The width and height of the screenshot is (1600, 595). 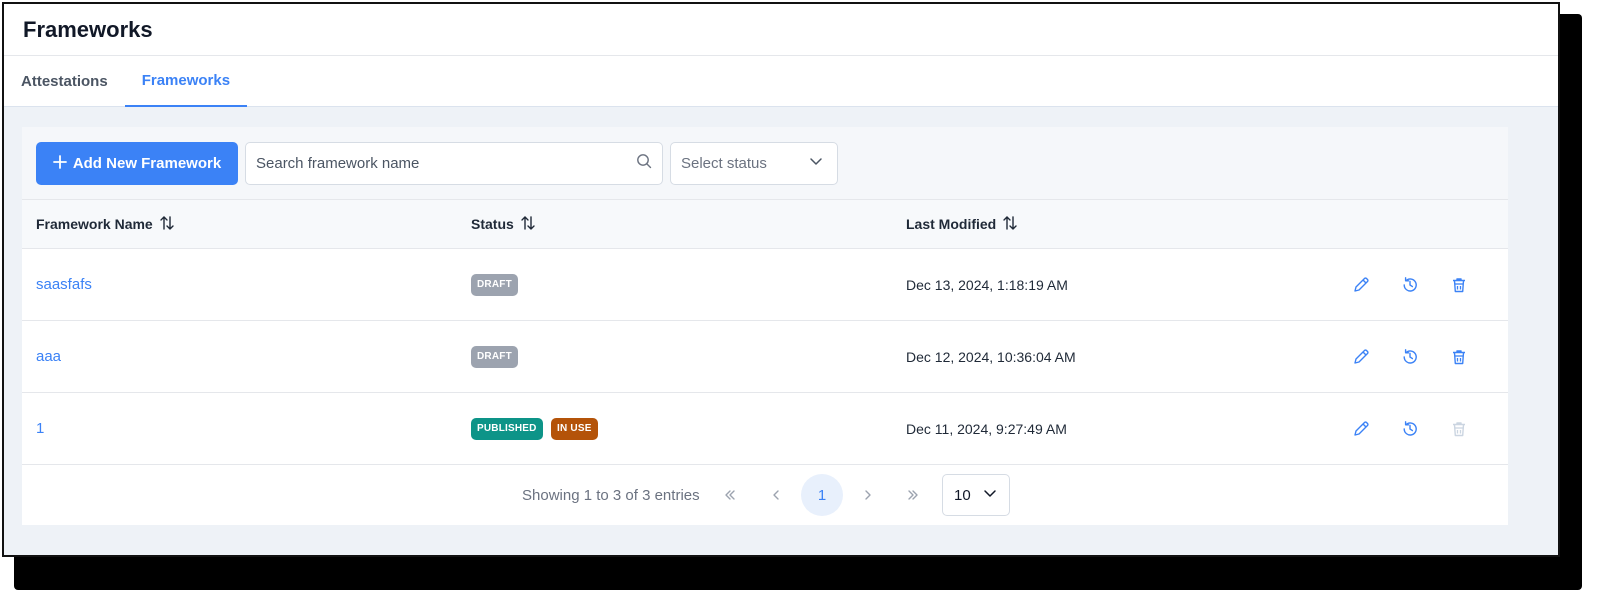 I want to click on pagination-summary: Showing 1 to 3 of 3 entries, so click(x=611, y=495).